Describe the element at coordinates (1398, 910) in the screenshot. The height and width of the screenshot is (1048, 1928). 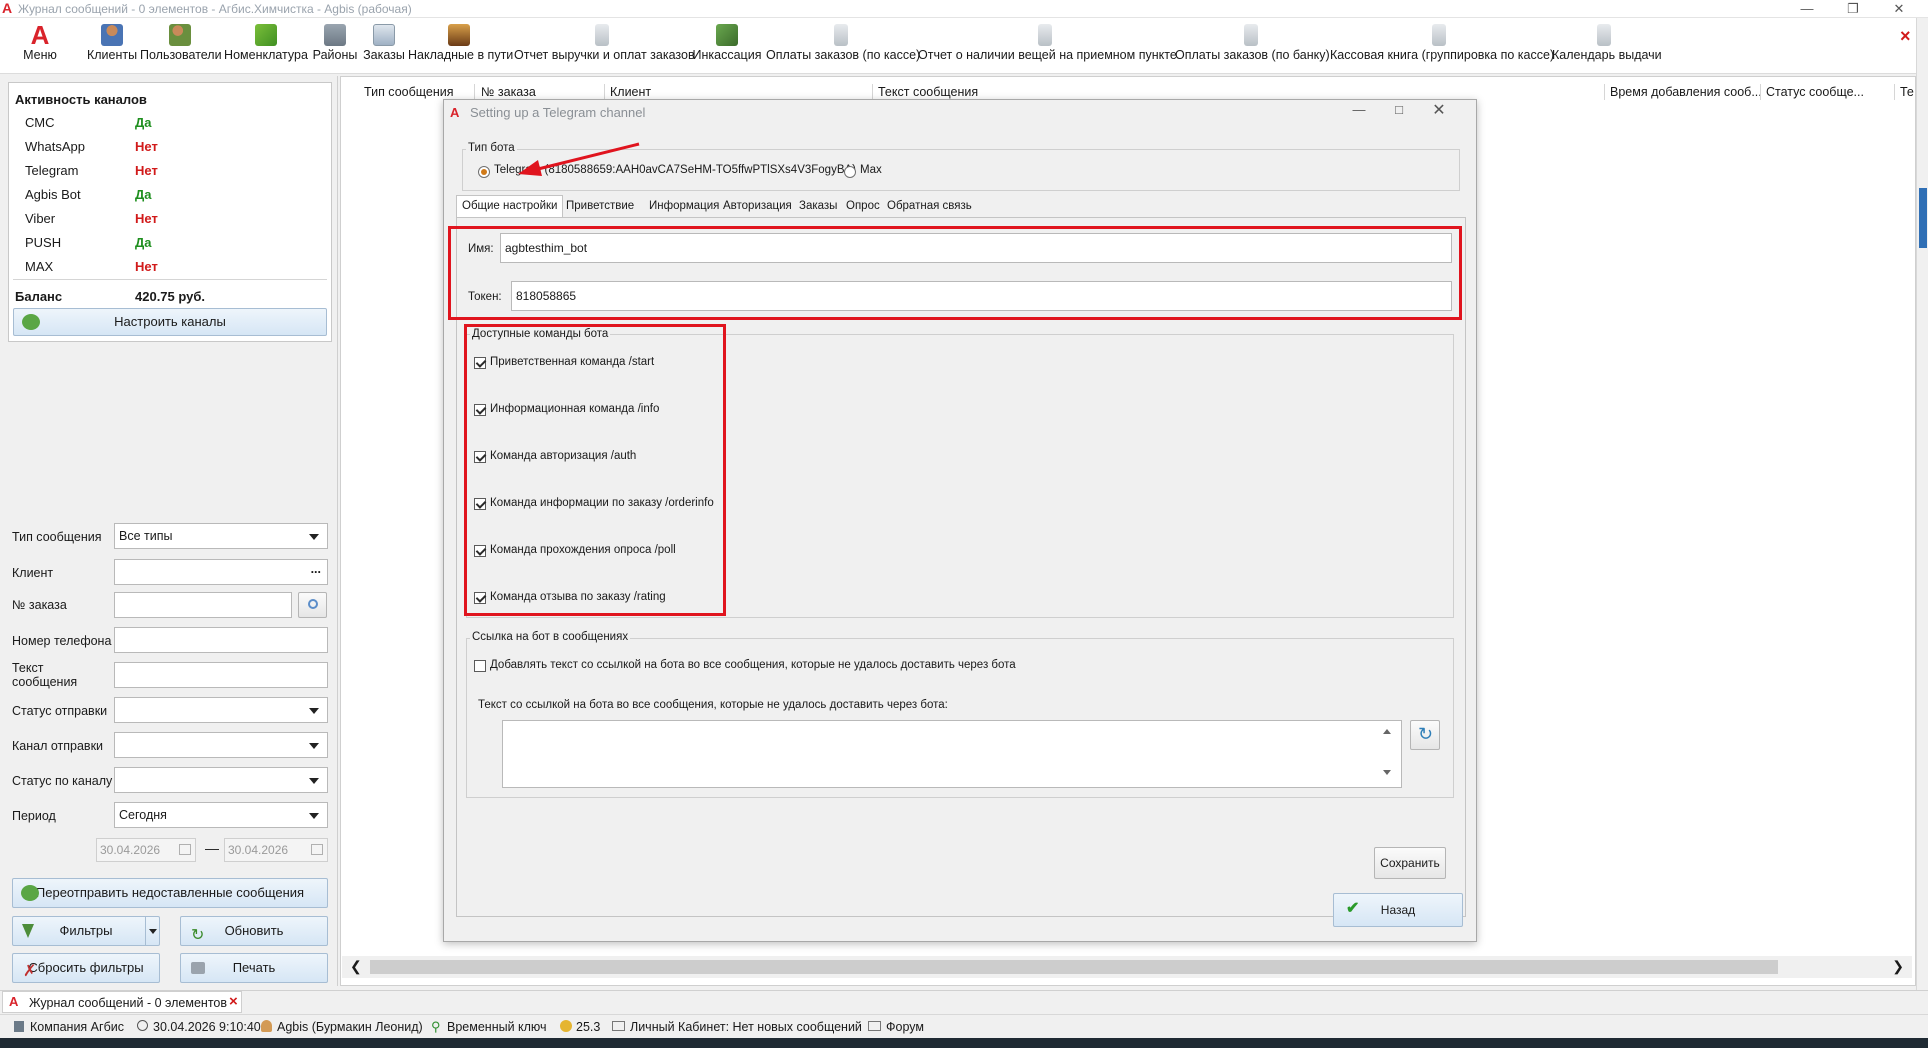
I see `back-button: ✔ Назад` at that location.